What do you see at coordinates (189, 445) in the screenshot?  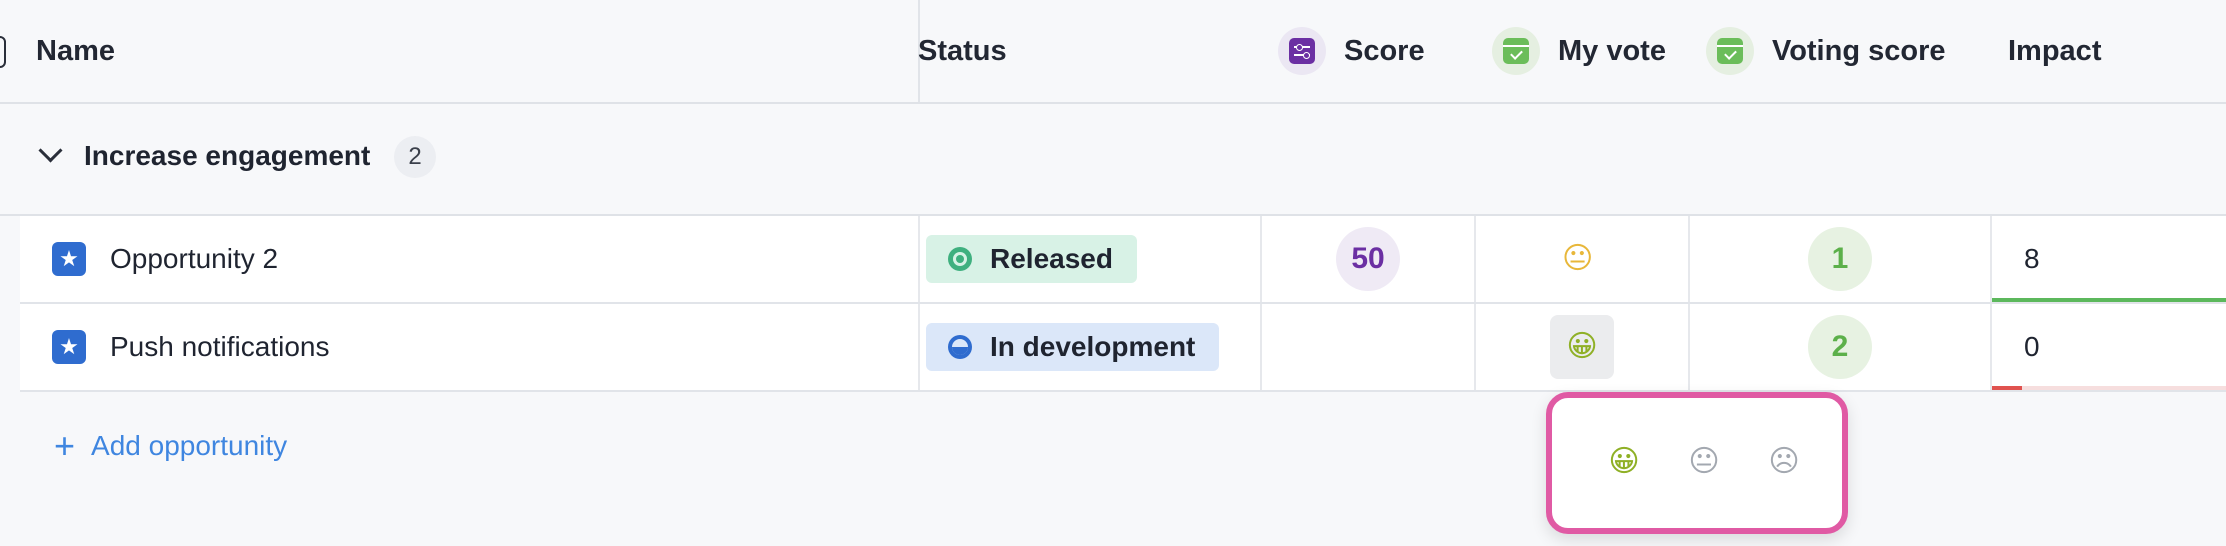 I see `add-opportunity-label: Add opportunity` at bounding box center [189, 445].